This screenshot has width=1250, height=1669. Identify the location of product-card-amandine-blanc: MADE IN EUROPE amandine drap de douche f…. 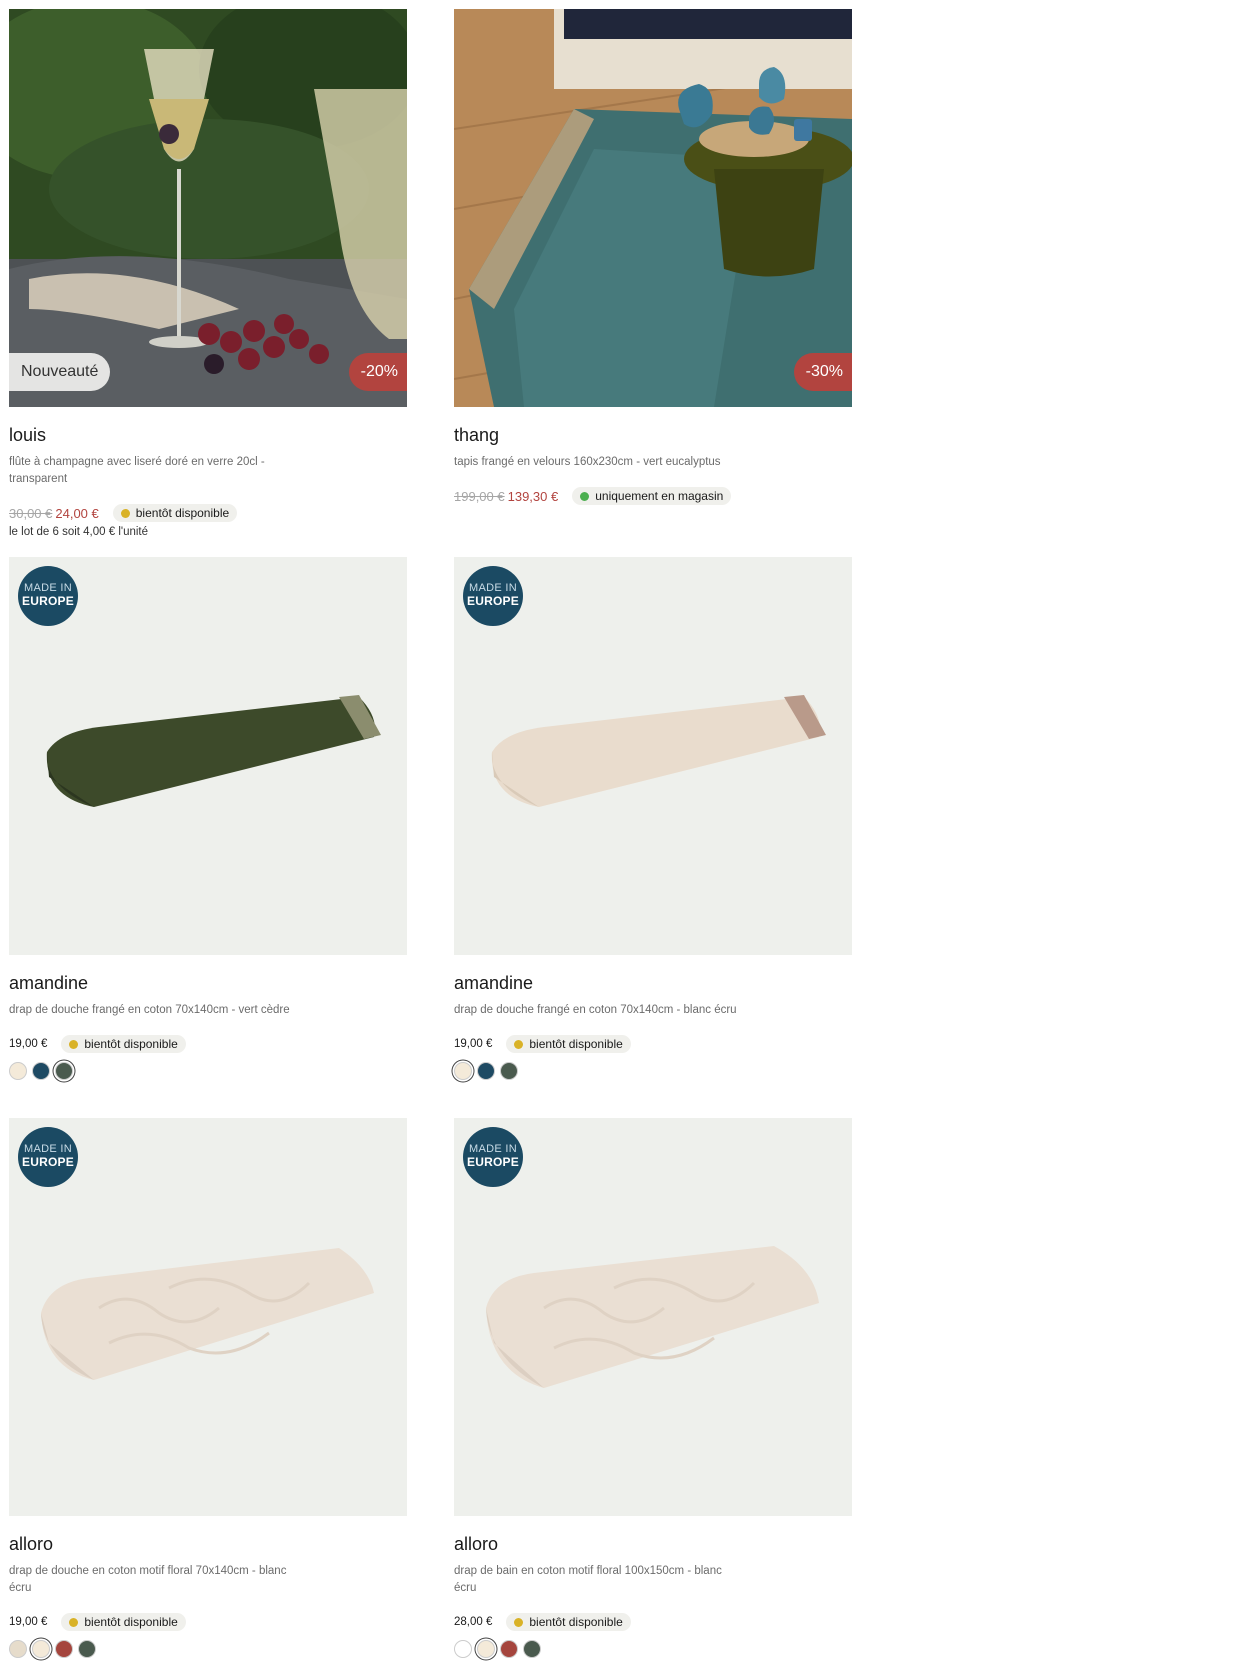
(653, 818).